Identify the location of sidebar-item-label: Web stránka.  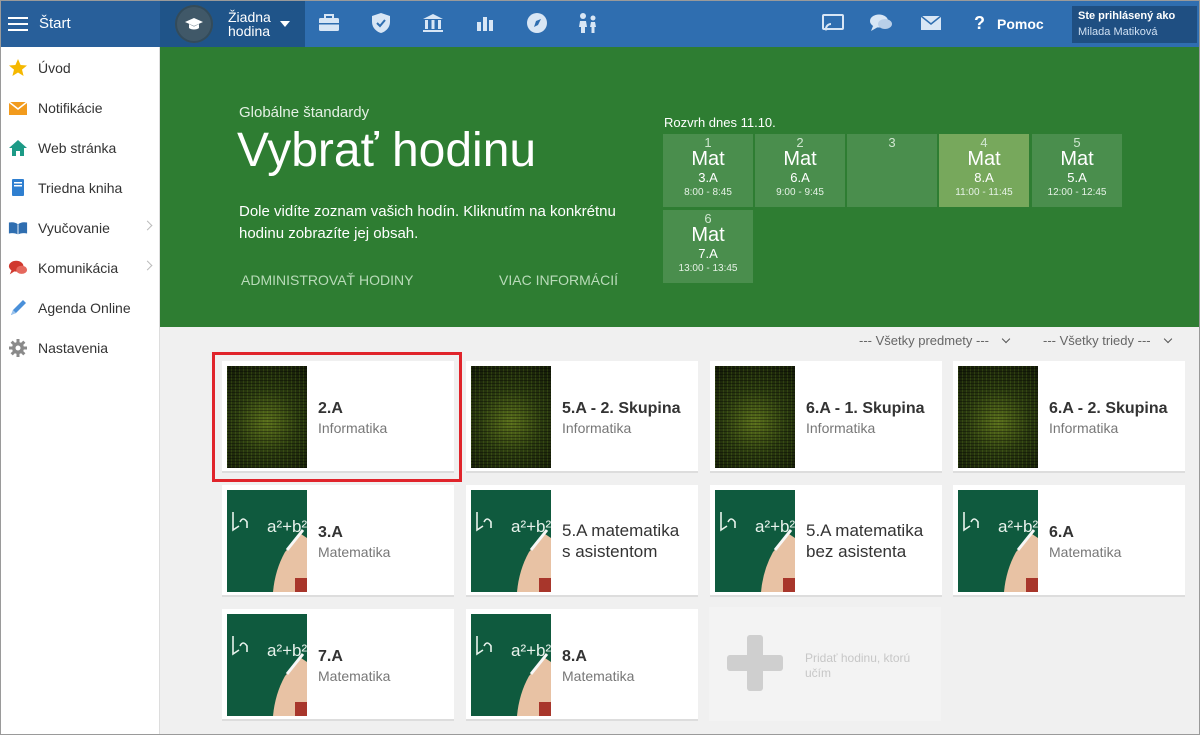
(77, 148).